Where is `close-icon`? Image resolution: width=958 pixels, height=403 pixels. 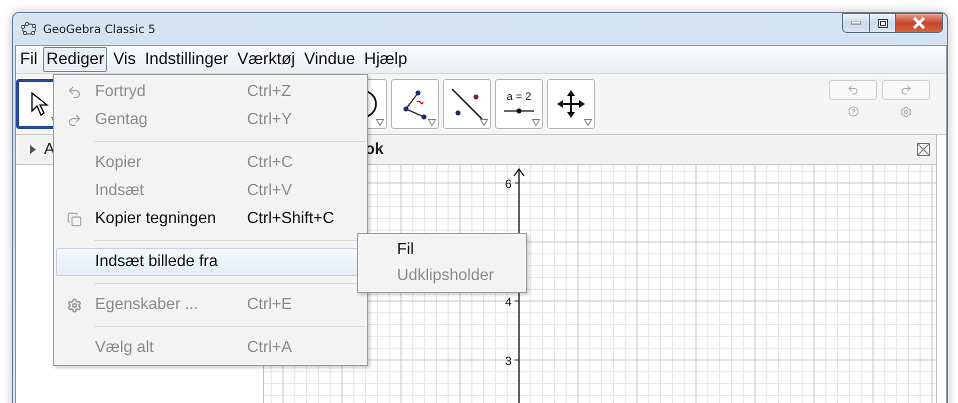
close-icon is located at coordinates (919, 23).